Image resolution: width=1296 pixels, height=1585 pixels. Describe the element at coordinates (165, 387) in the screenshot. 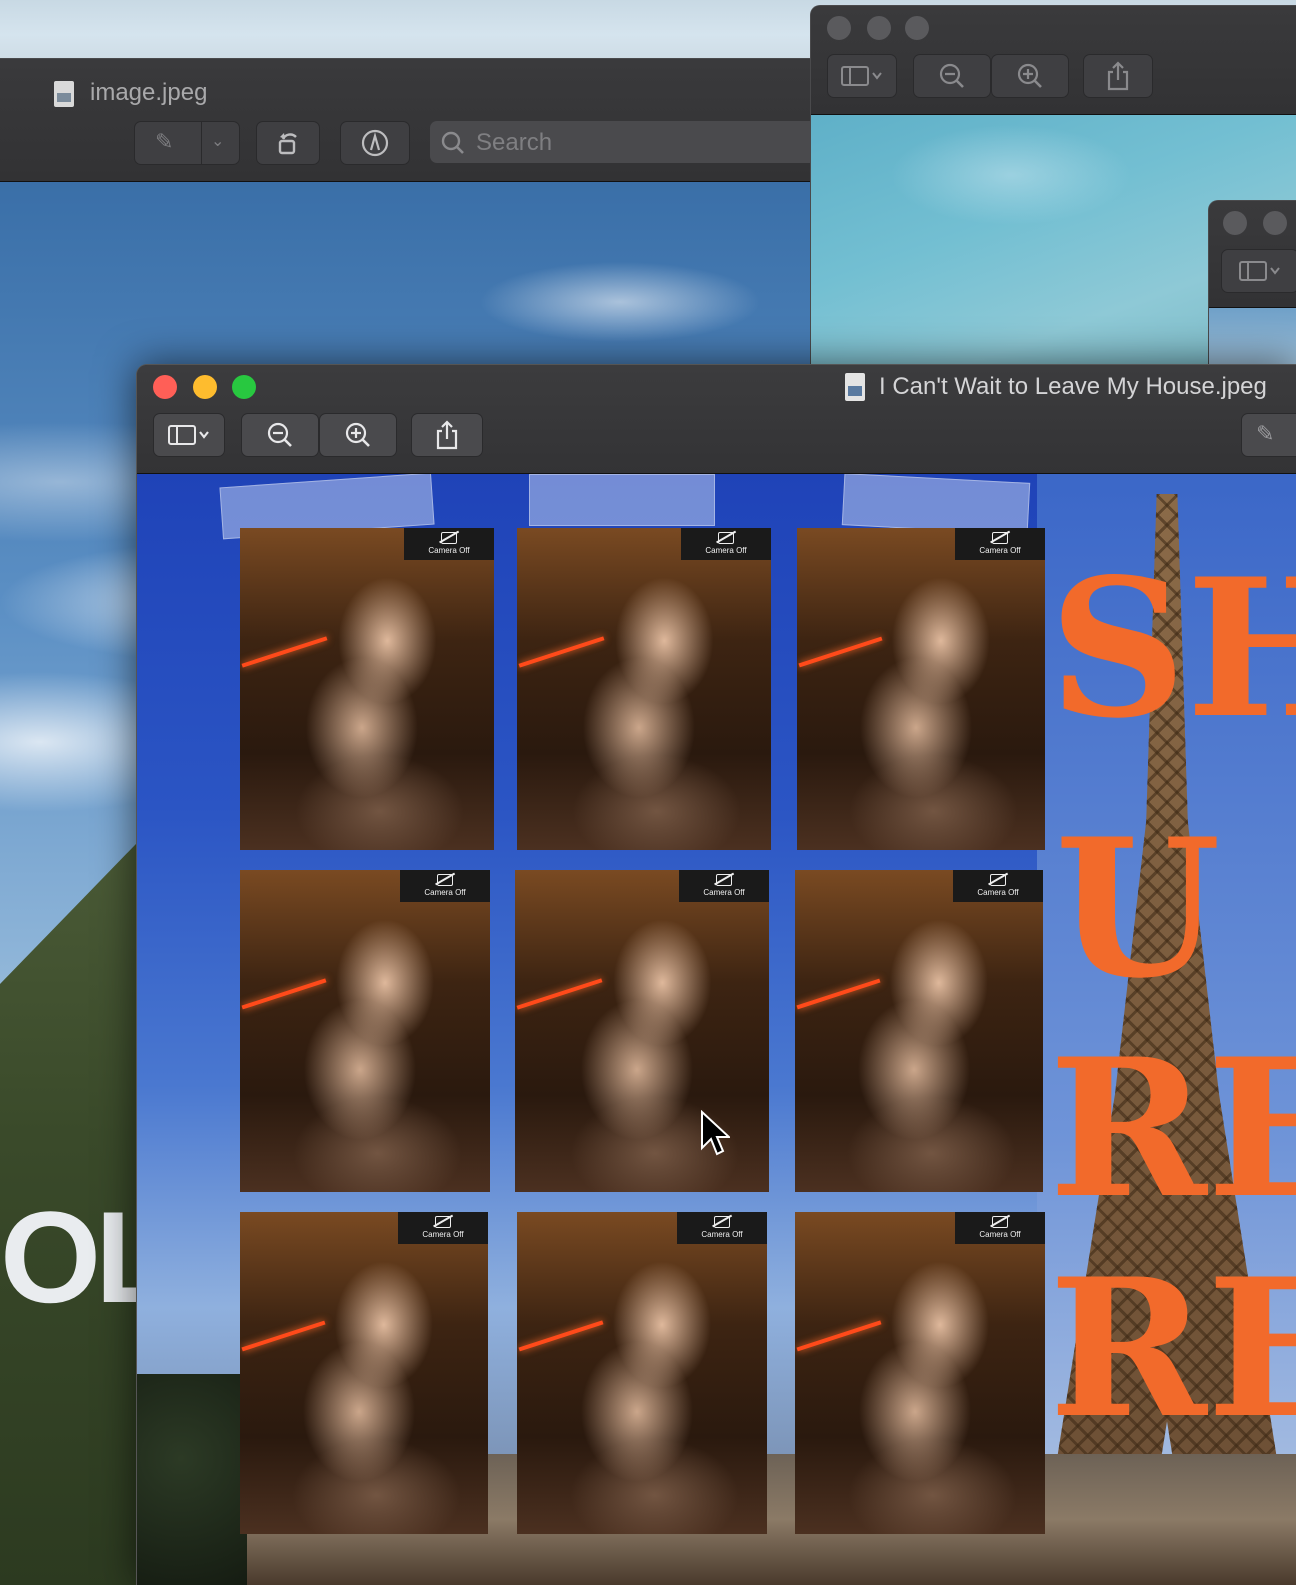

I see `close-button` at that location.